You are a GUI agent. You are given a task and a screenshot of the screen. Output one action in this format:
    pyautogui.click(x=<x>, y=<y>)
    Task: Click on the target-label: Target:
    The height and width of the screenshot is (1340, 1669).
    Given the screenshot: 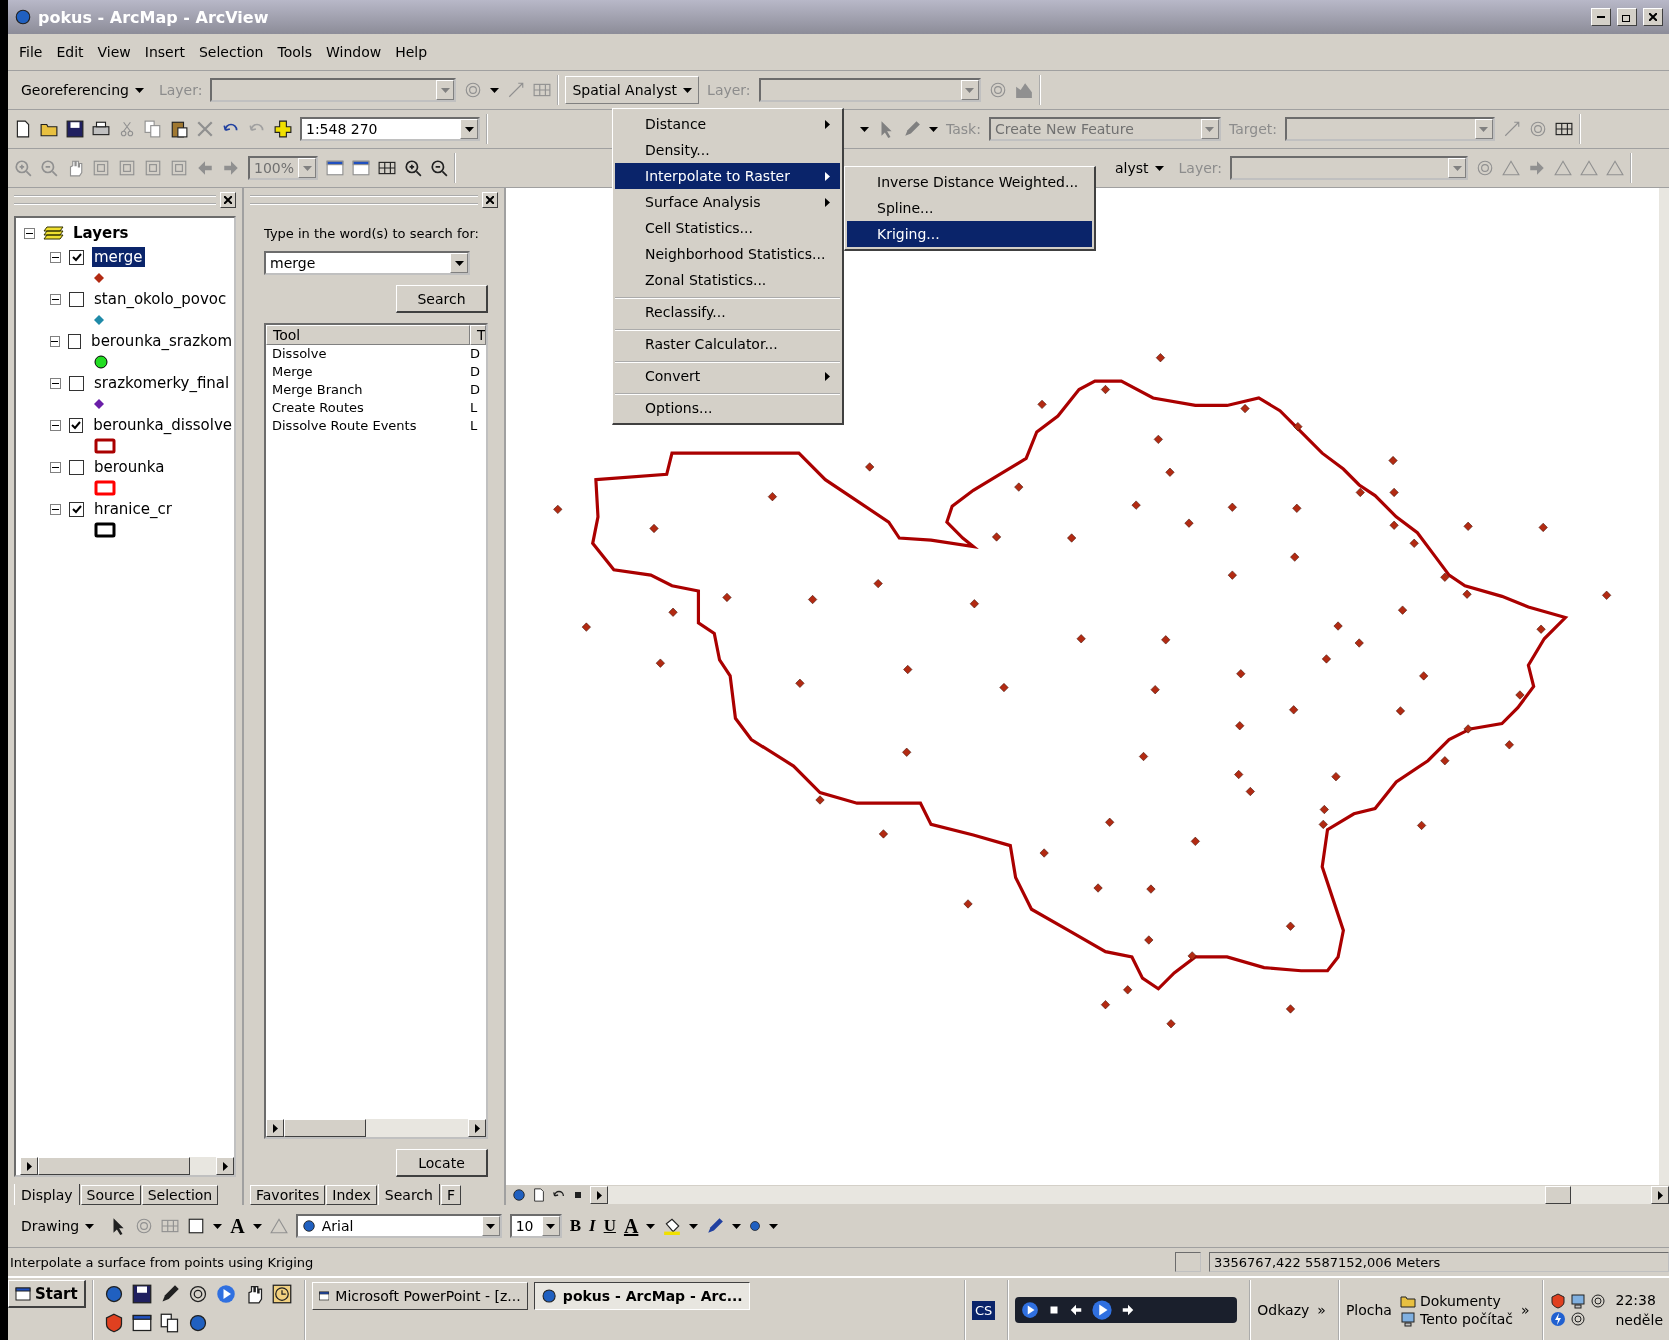 What is the action you would take?
    pyautogui.click(x=1252, y=129)
    